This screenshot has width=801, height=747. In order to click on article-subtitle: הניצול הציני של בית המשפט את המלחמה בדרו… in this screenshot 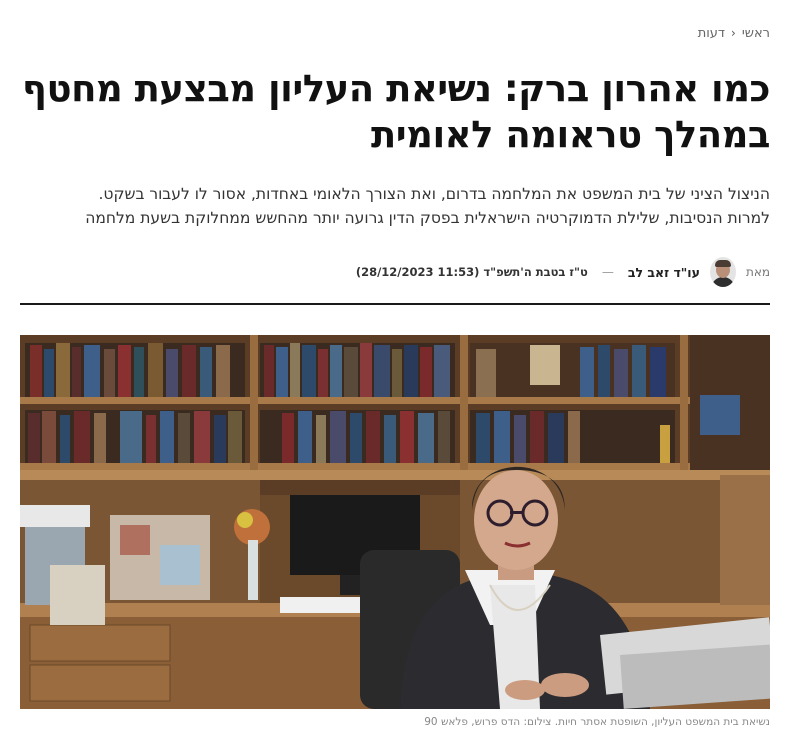, I will do `click(390, 206)`.